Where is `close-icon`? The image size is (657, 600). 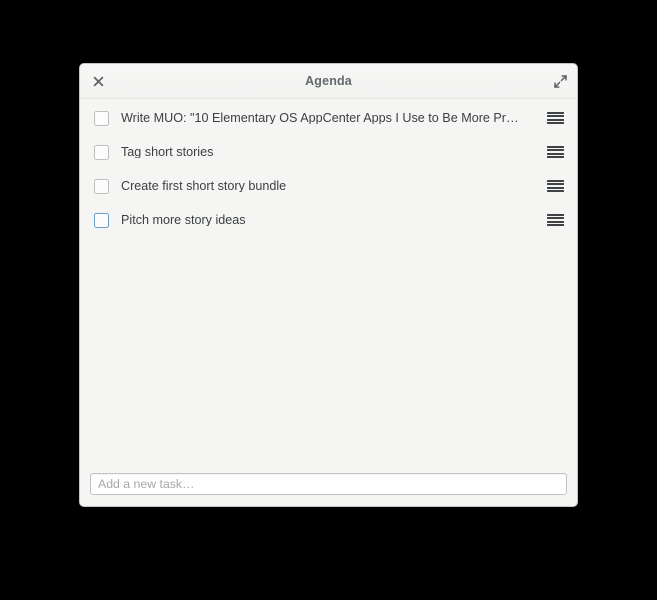 close-icon is located at coordinates (98, 81).